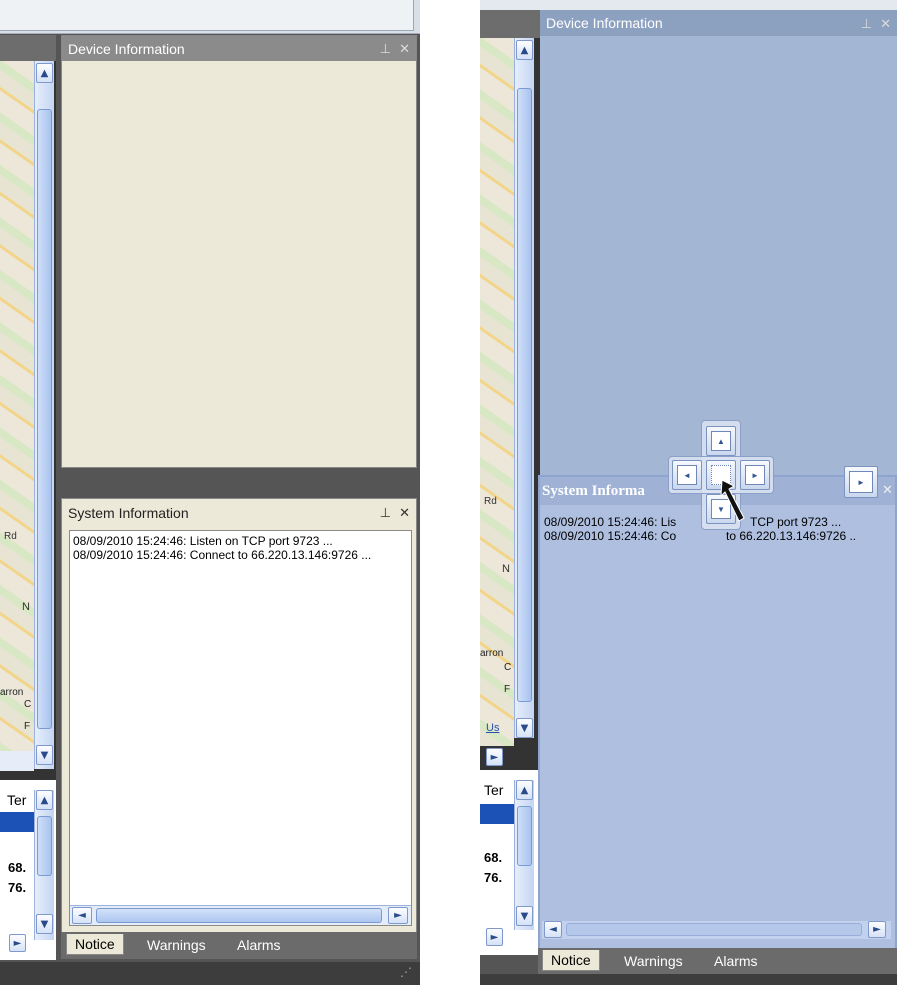 The height and width of the screenshot is (985, 897). I want to click on resize-grip-icon: ⋰, so click(406, 972).